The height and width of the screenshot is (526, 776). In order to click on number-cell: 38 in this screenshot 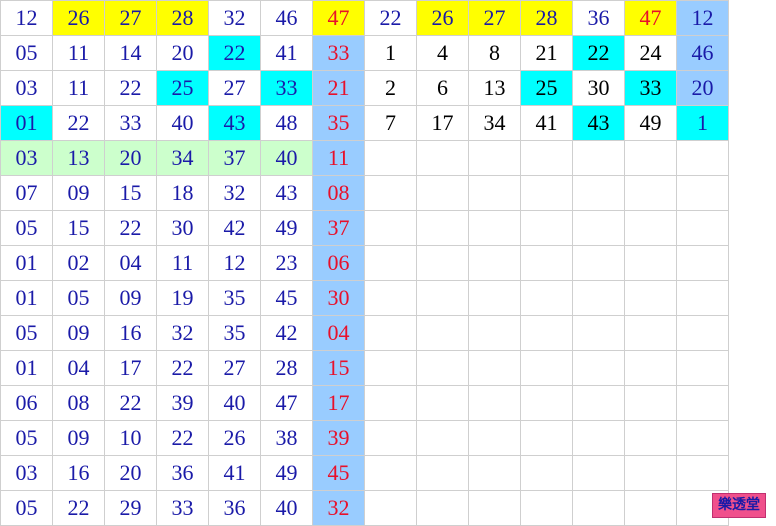, I will do `click(286, 438)`.